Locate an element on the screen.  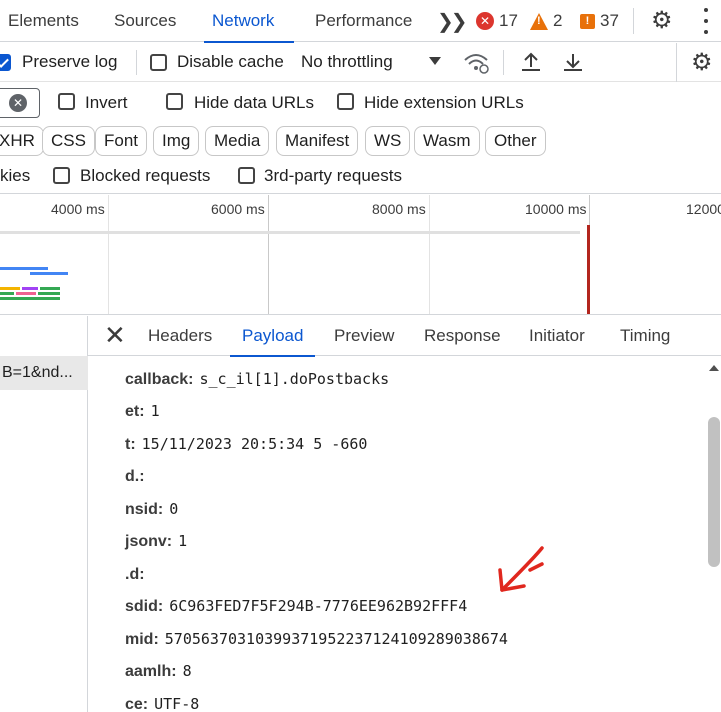
payload-row: jsonv: 1 is located at coordinates (156, 541).